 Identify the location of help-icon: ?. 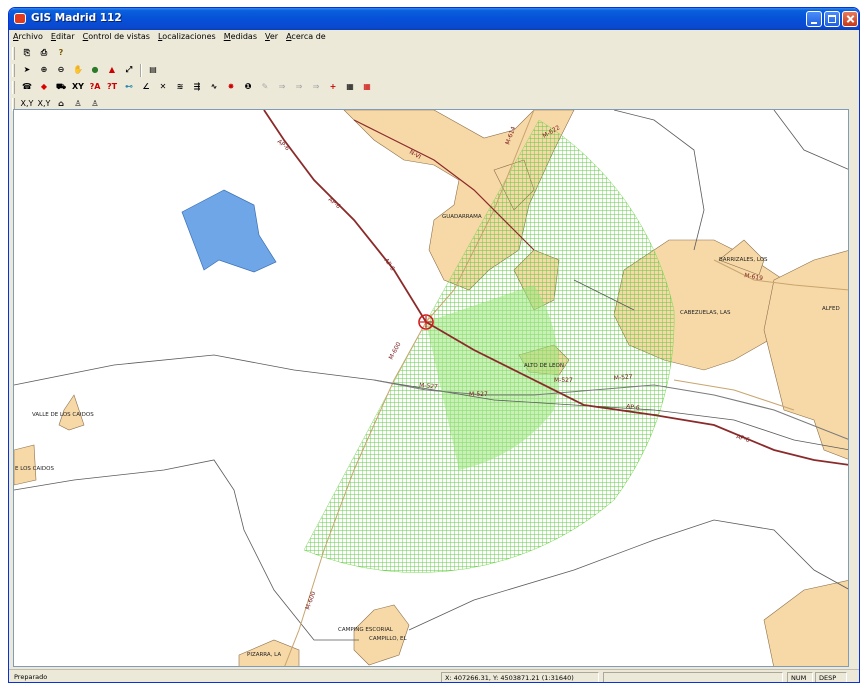
(61, 53).